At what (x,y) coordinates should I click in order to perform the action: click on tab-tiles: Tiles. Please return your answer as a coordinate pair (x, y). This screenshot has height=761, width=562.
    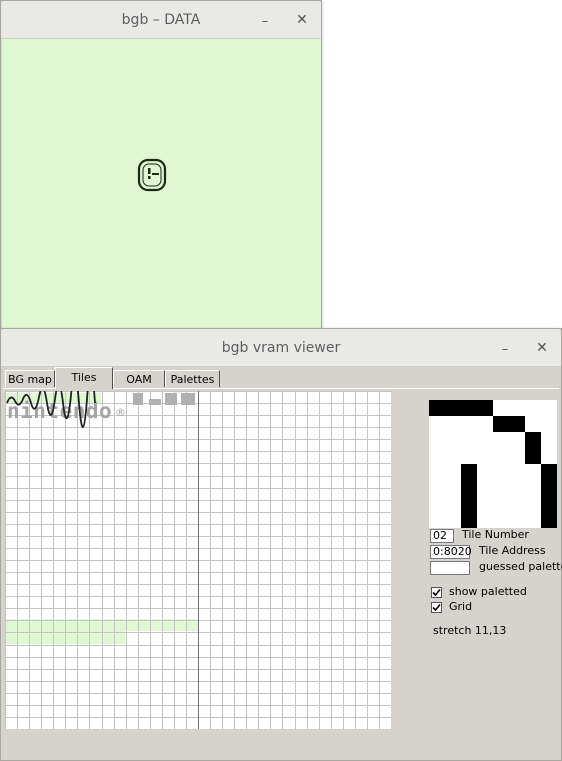
    Looking at the image, I should click on (84, 378).